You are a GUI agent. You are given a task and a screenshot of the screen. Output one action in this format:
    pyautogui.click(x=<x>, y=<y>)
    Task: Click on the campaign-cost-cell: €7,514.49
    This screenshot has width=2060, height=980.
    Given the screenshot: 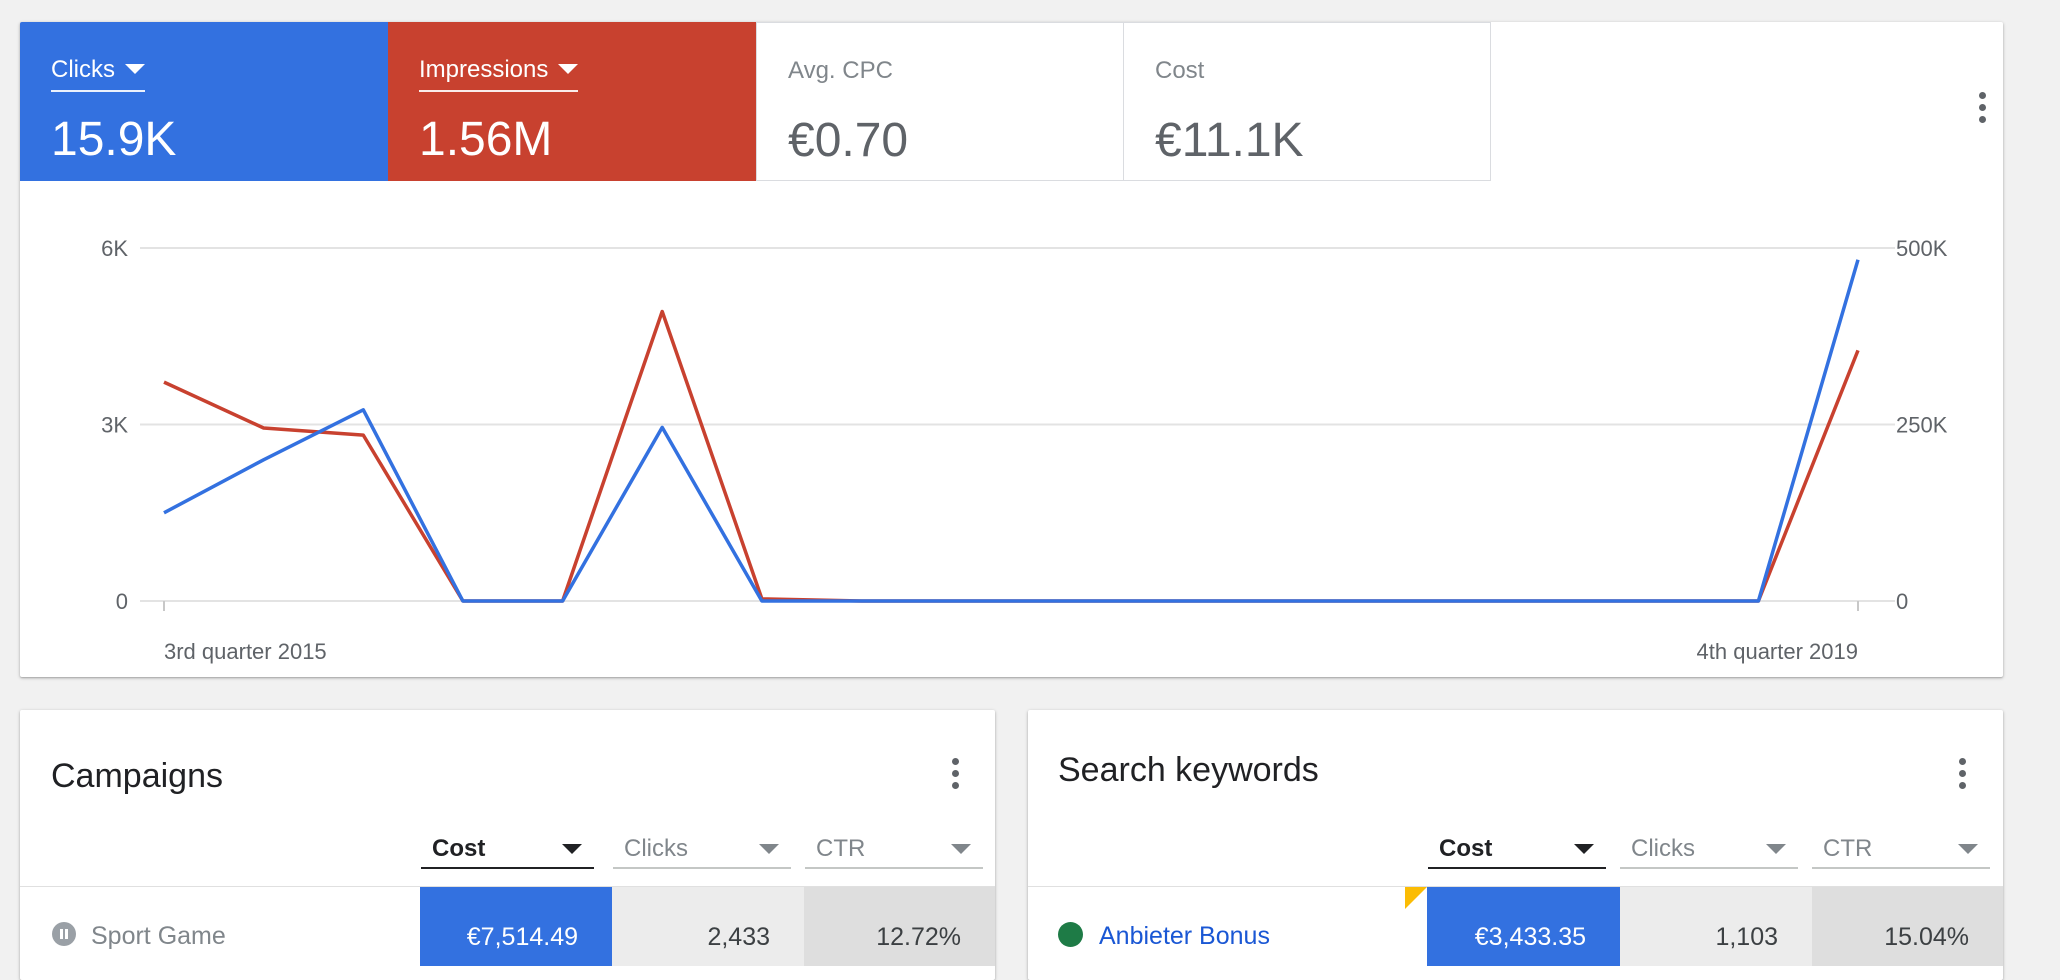 What is the action you would take?
    pyautogui.click(x=516, y=926)
    